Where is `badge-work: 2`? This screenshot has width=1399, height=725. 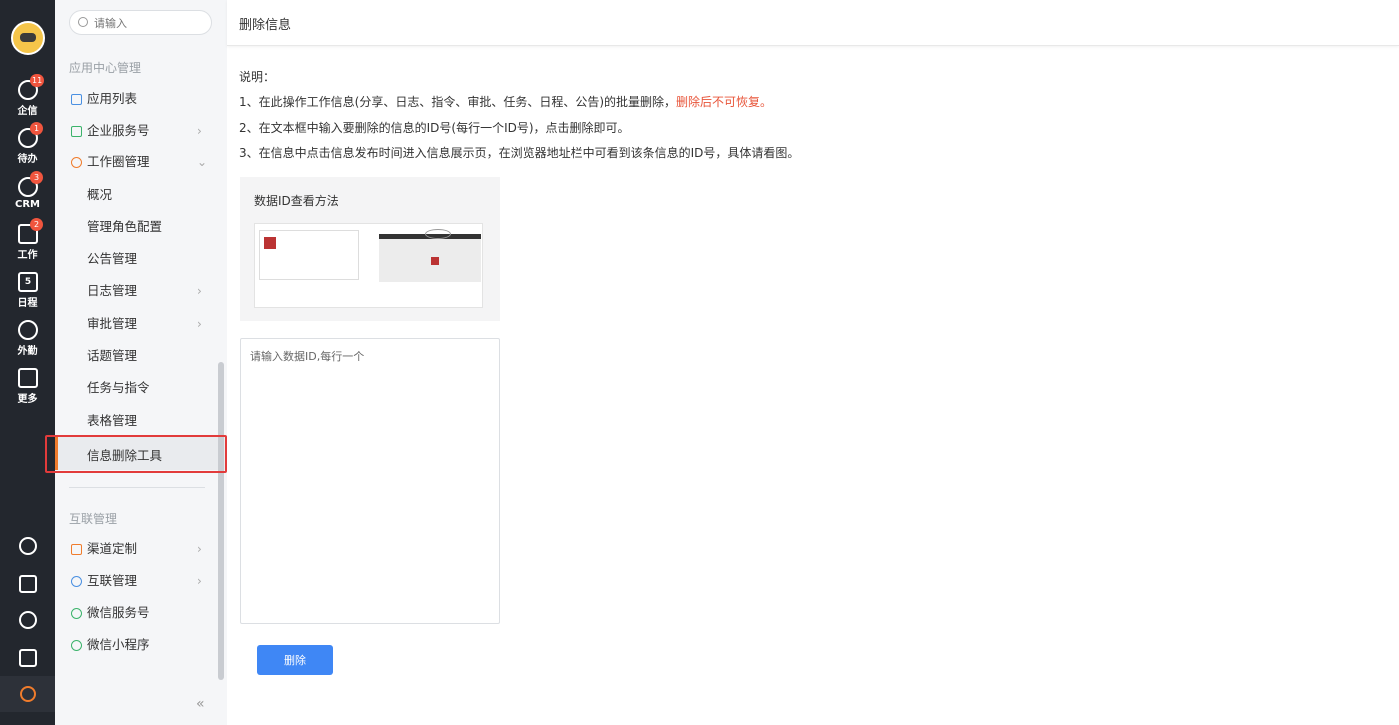 badge-work: 2 is located at coordinates (36, 224).